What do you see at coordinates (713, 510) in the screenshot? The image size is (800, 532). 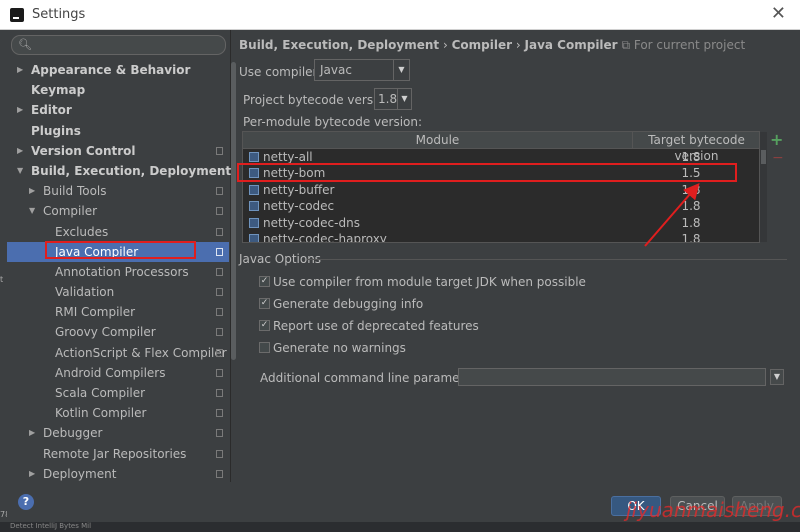 I see `watermark: jiyuanmaisheng.cn` at bounding box center [713, 510].